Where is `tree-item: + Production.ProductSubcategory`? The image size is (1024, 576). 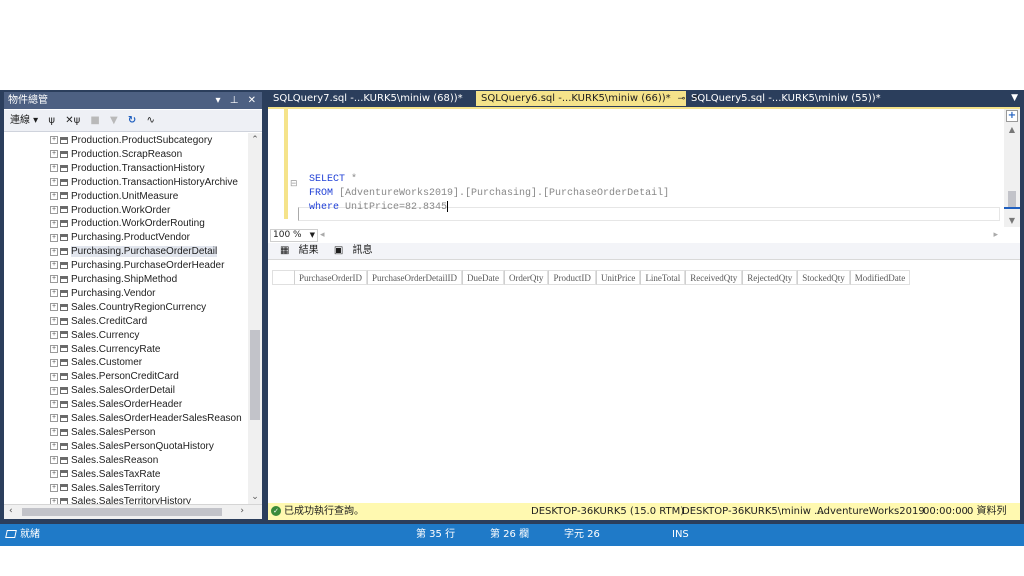
tree-item: + Production.ProductSubcategory is located at coordinates (131, 141).